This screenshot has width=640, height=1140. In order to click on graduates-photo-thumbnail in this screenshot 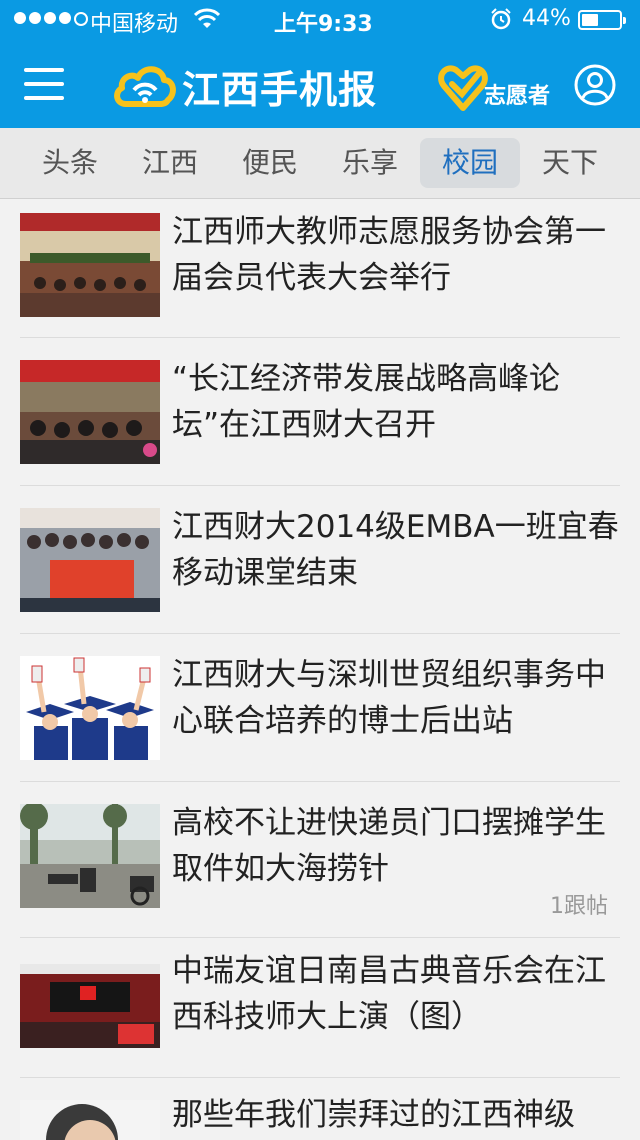, I will do `click(90, 708)`.